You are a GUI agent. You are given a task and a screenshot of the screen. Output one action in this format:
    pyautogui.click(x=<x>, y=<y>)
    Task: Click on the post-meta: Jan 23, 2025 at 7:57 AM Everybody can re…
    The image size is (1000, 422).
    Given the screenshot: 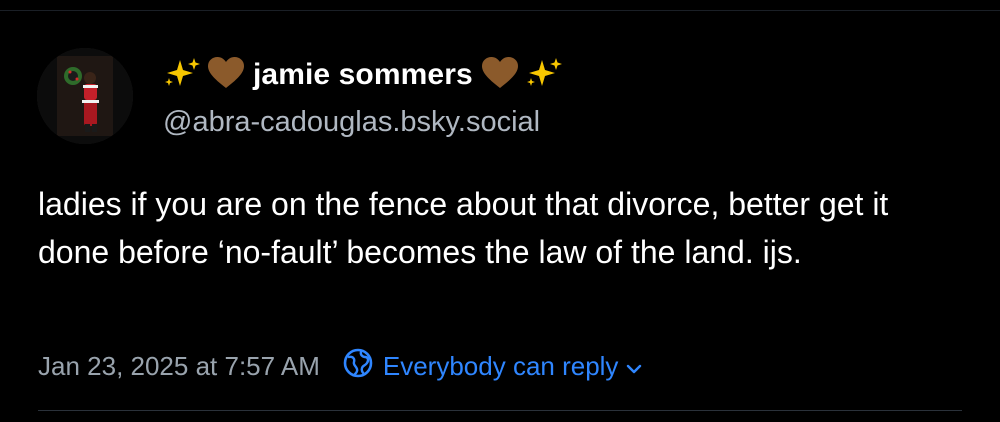 What is the action you would take?
    pyautogui.click(x=340, y=366)
    